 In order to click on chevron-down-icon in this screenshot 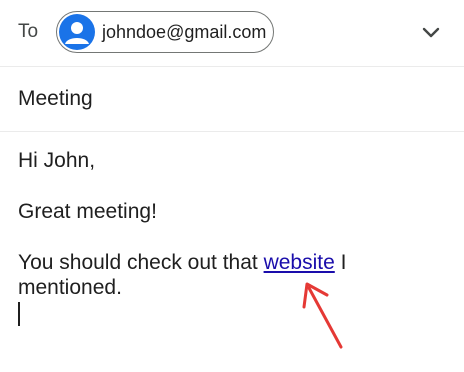, I will do `click(431, 33)`.